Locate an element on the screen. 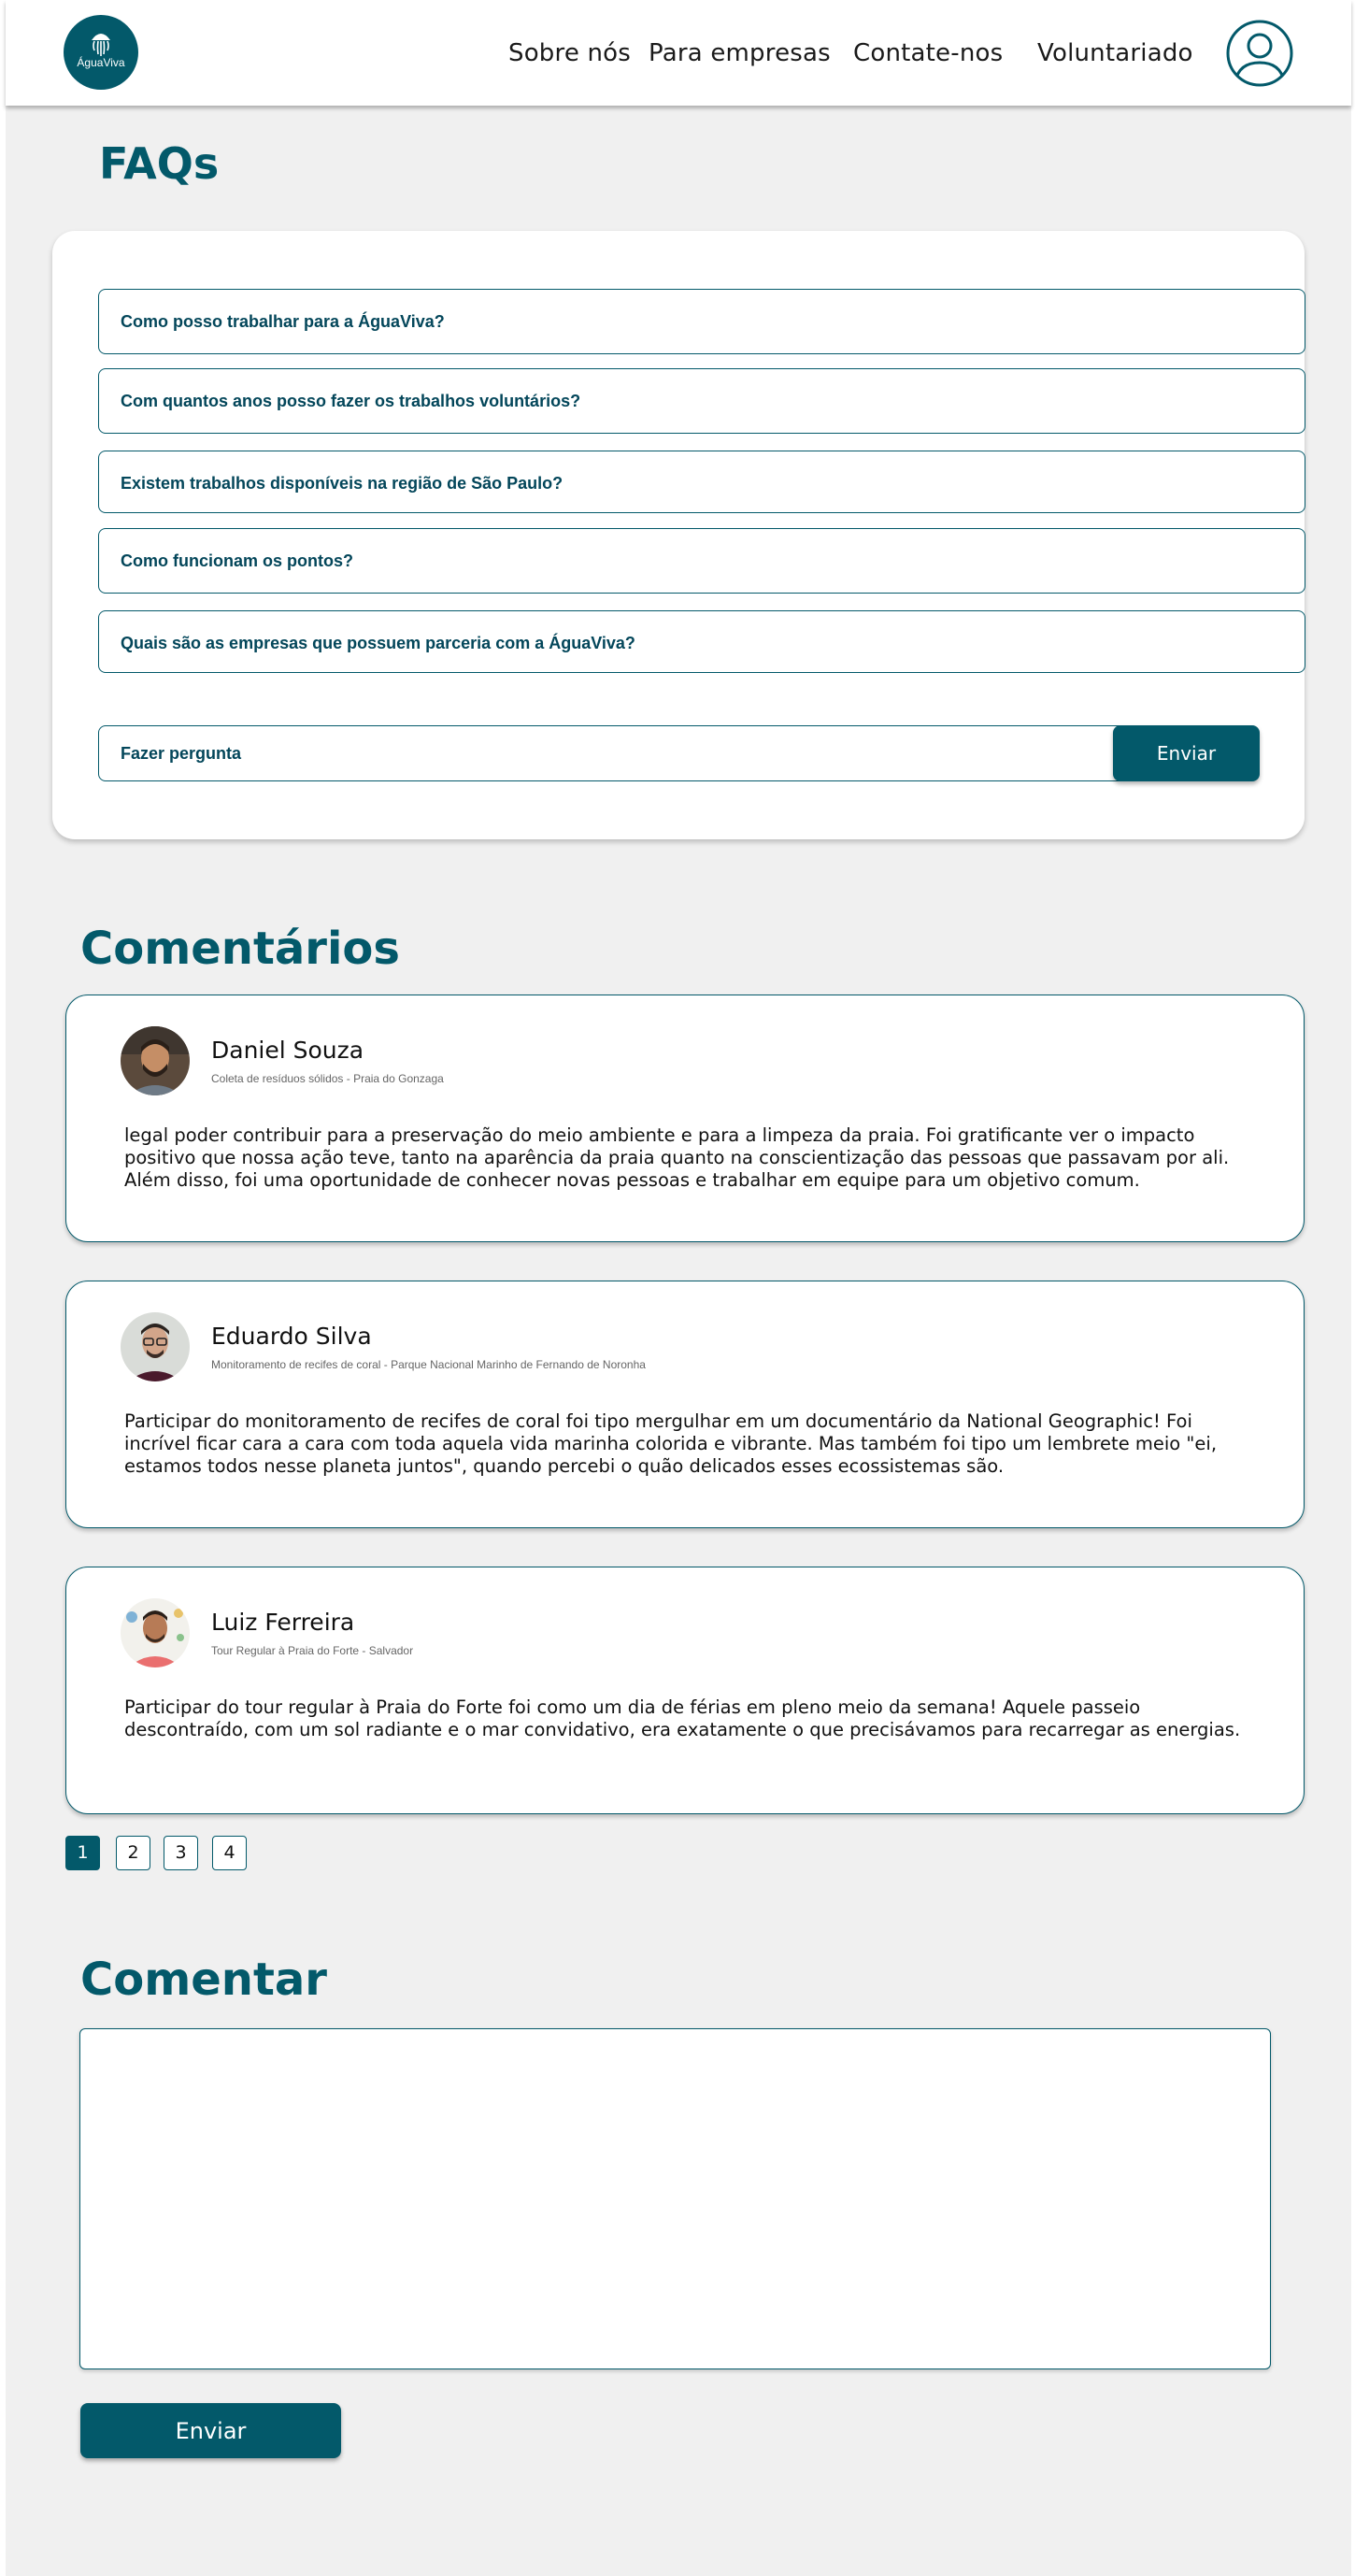 The width and height of the screenshot is (1355, 2576). comment-textarea is located at coordinates (675, 2198).